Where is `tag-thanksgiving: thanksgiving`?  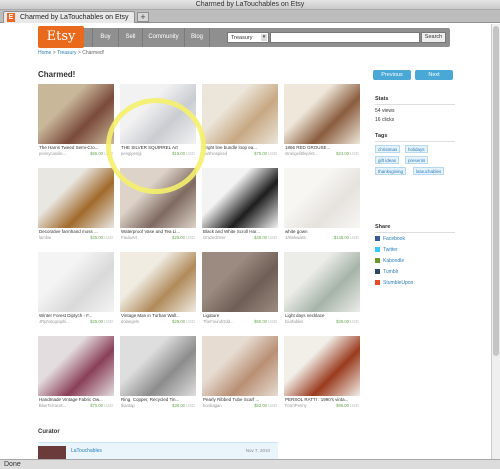
tag-thanksgiving: thanksgiving is located at coordinates (391, 171).